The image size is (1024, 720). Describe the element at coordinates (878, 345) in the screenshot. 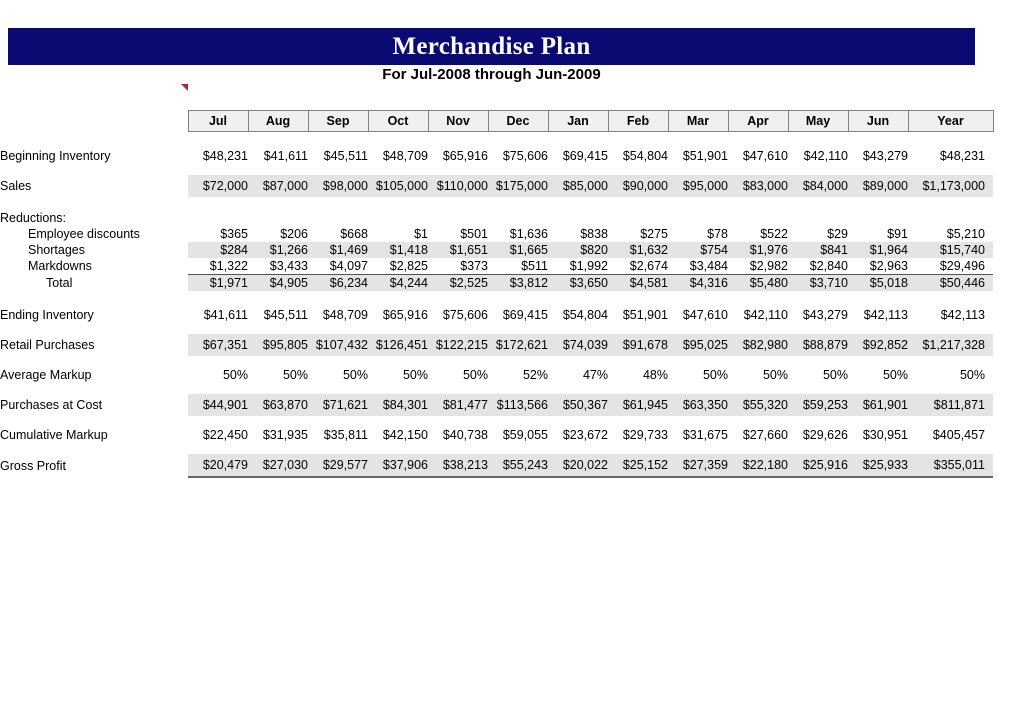

I see `cell-value: $92,852` at that location.